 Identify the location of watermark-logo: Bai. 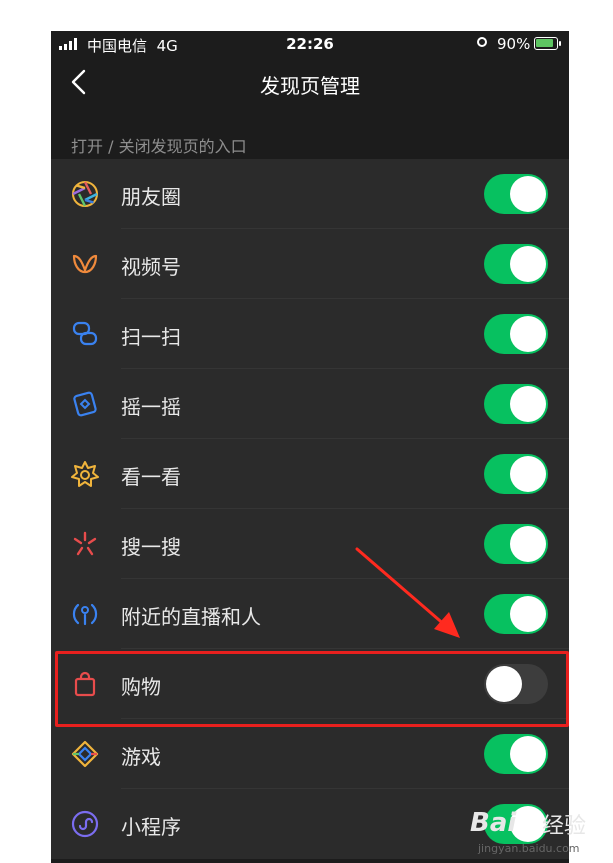
(493, 823).